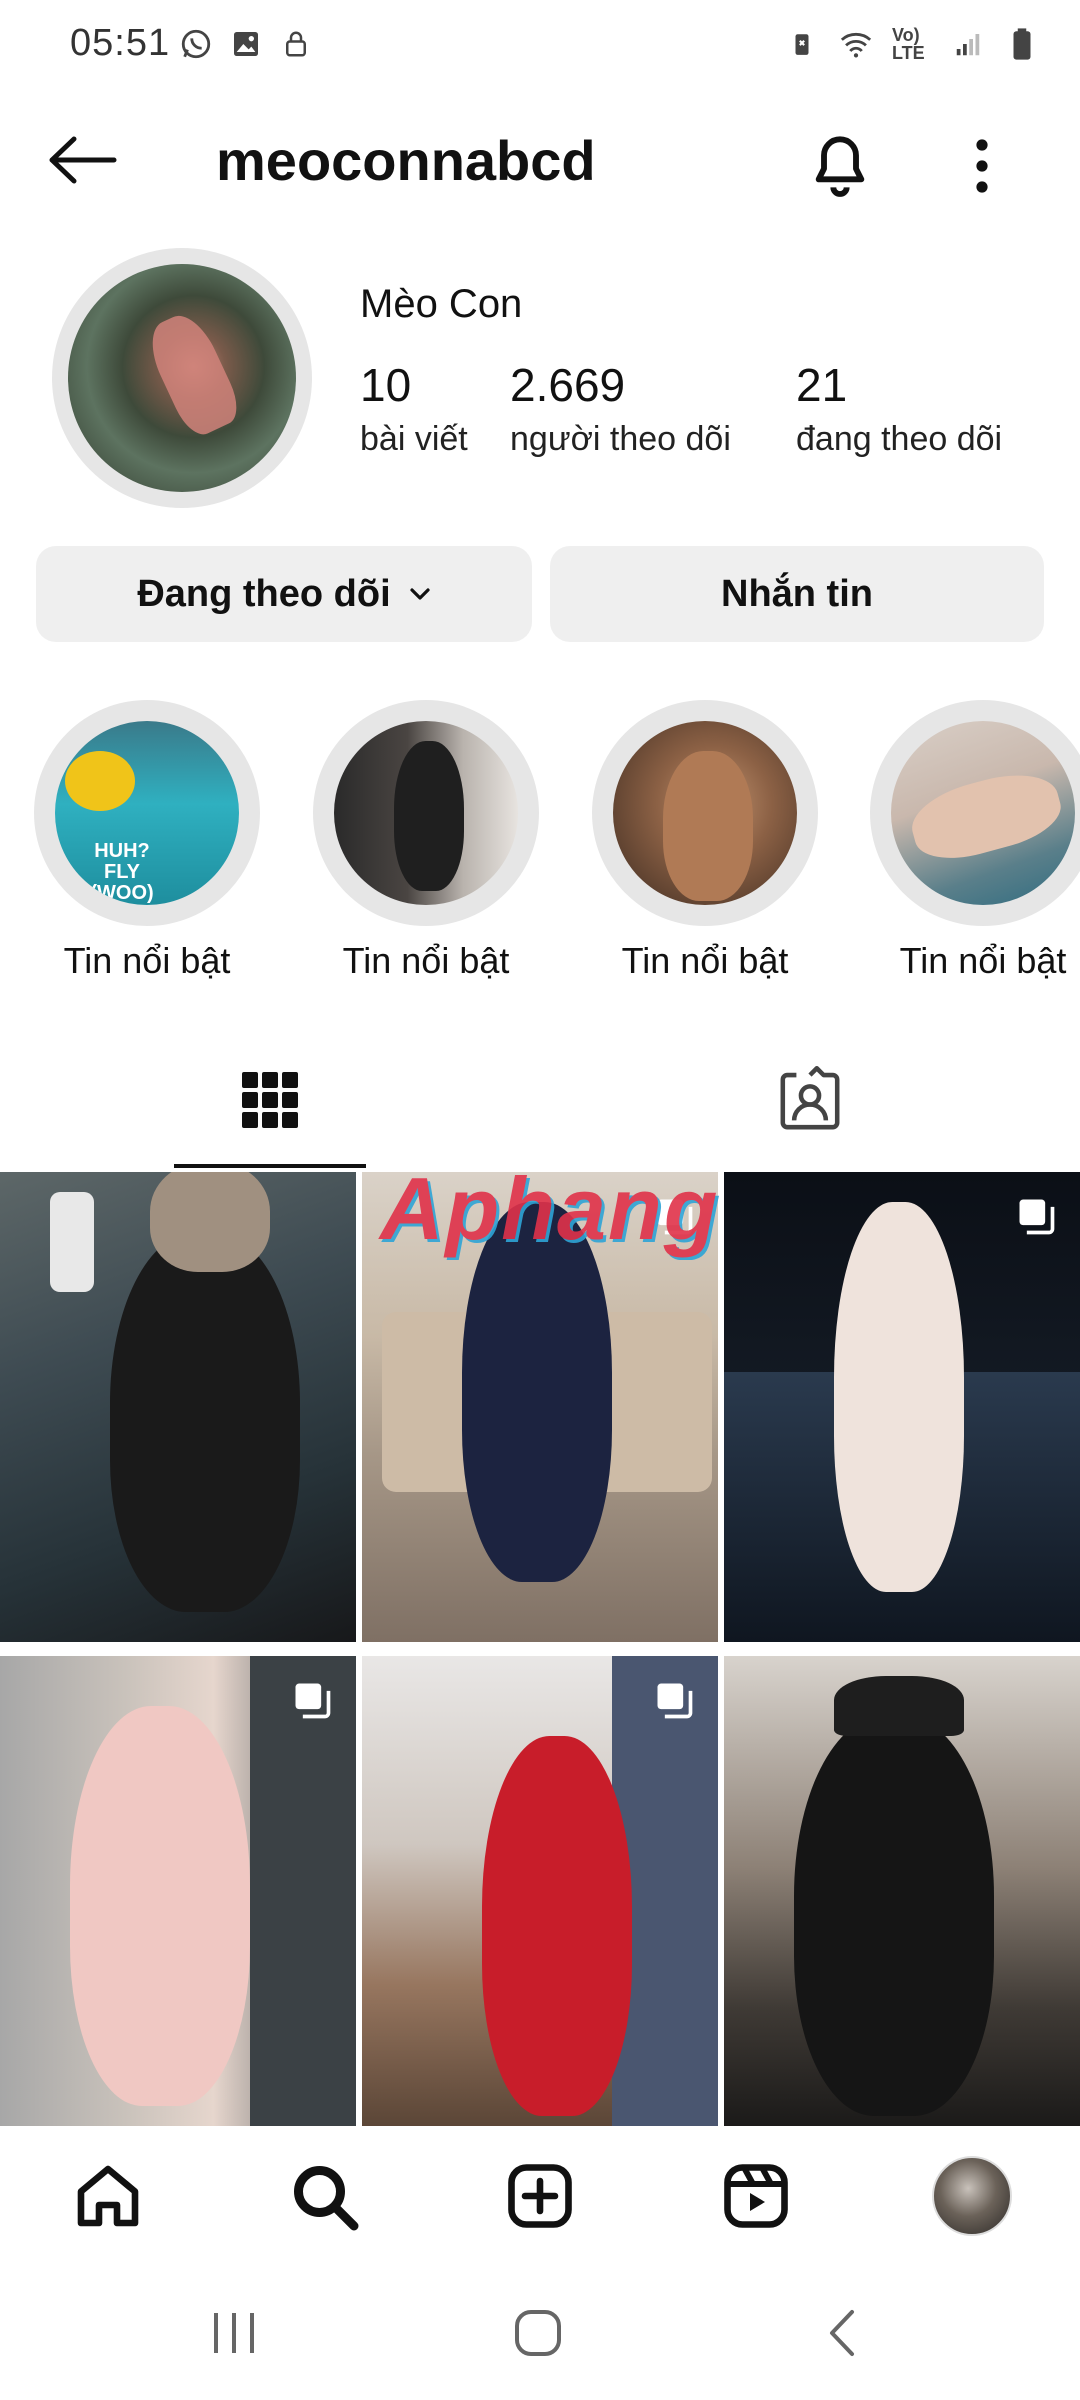 The width and height of the screenshot is (1080, 2400). I want to click on profile-header: meoconnabcd, so click(540, 160).